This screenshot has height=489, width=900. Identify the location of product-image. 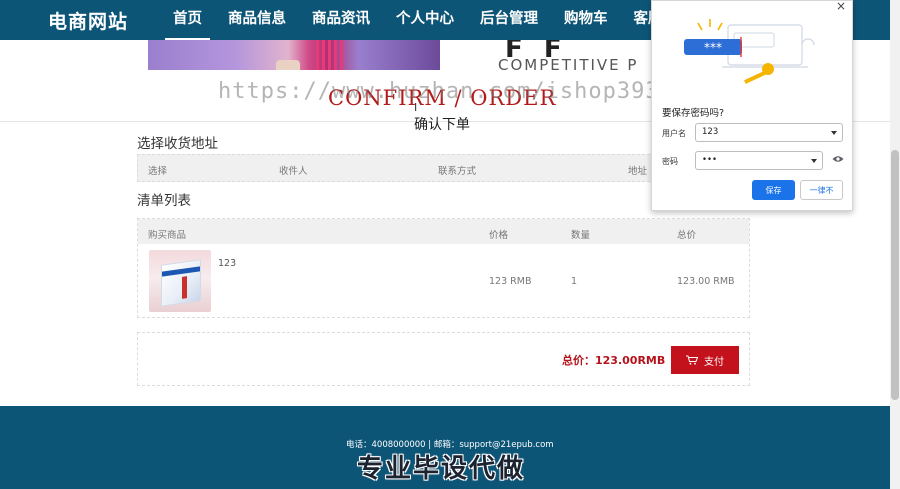
(180, 281).